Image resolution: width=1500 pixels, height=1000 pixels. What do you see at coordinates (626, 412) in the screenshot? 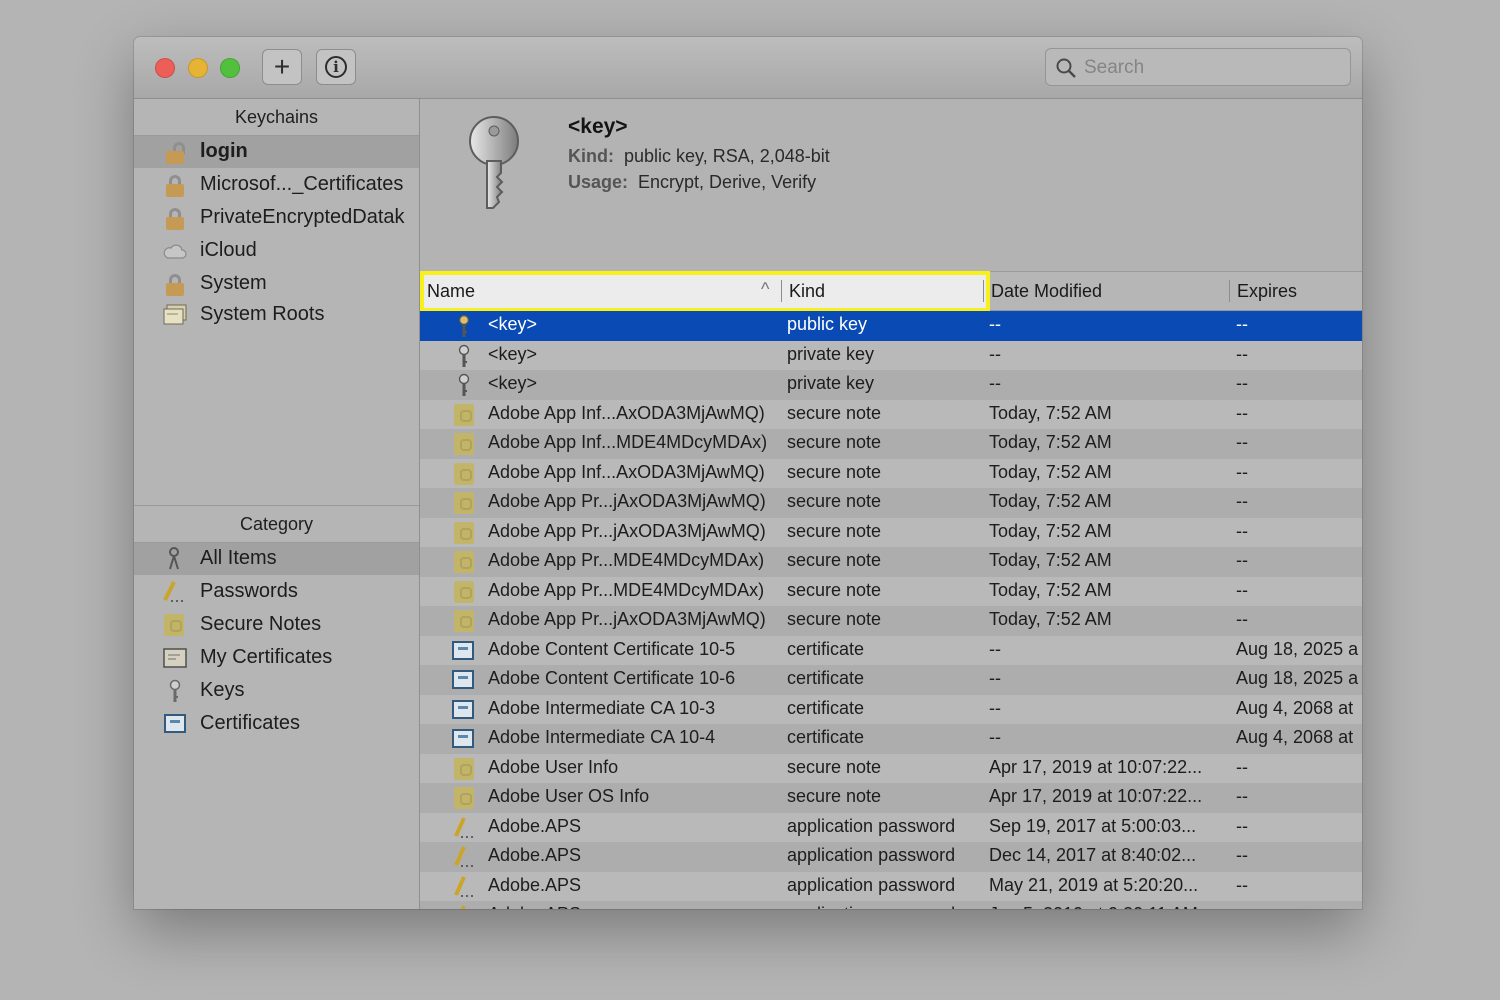
I see `row-name: Adobe App Inf...AxODA3MjAwMQ)` at bounding box center [626, 412].